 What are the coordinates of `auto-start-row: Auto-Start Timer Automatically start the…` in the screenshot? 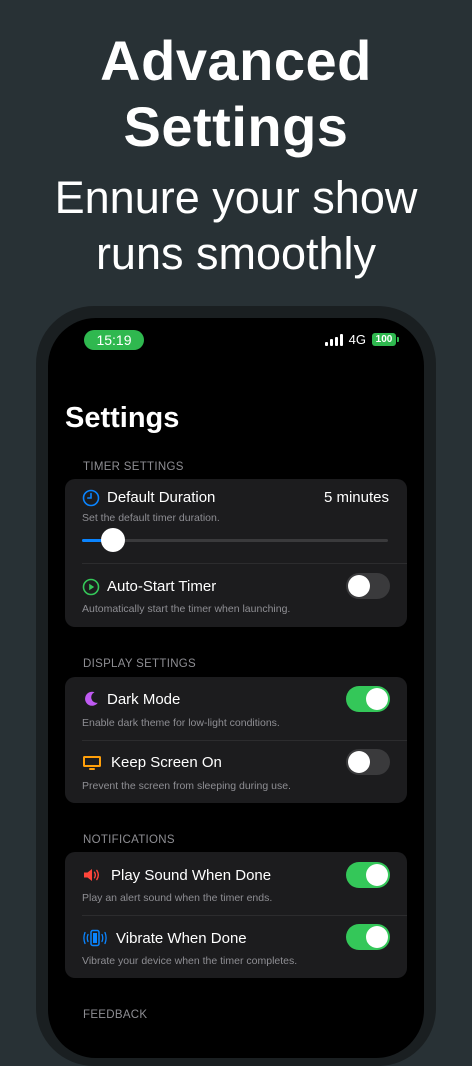 It's located at (236, 595).